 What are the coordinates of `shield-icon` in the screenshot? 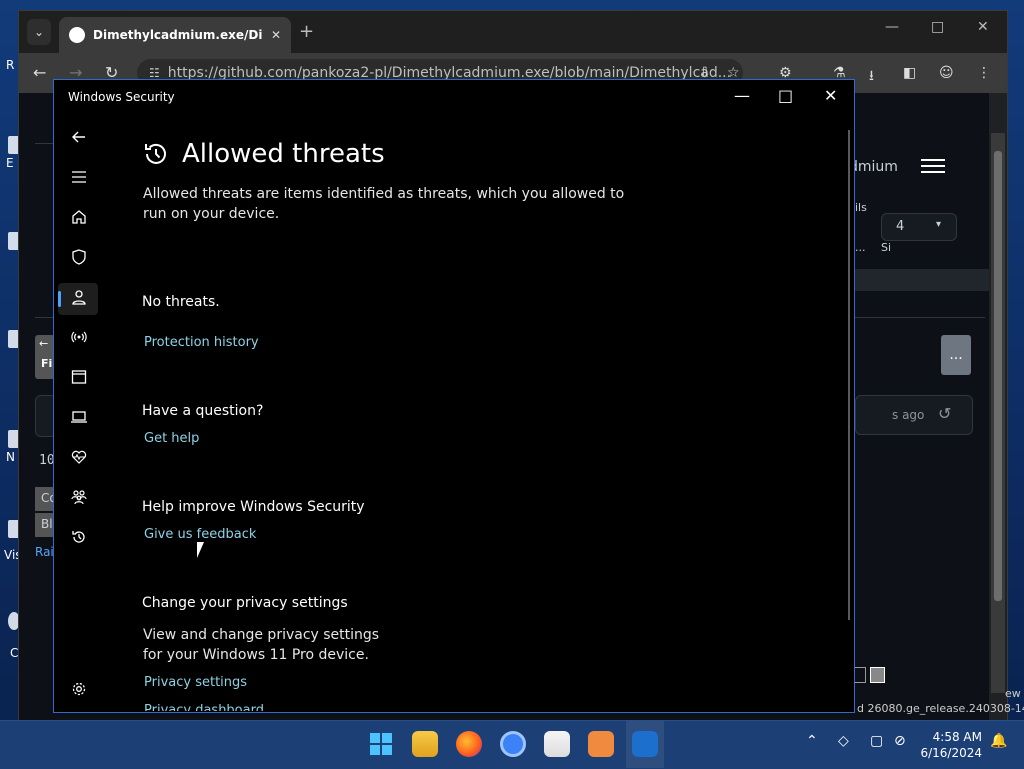 It's located at (79, 257).